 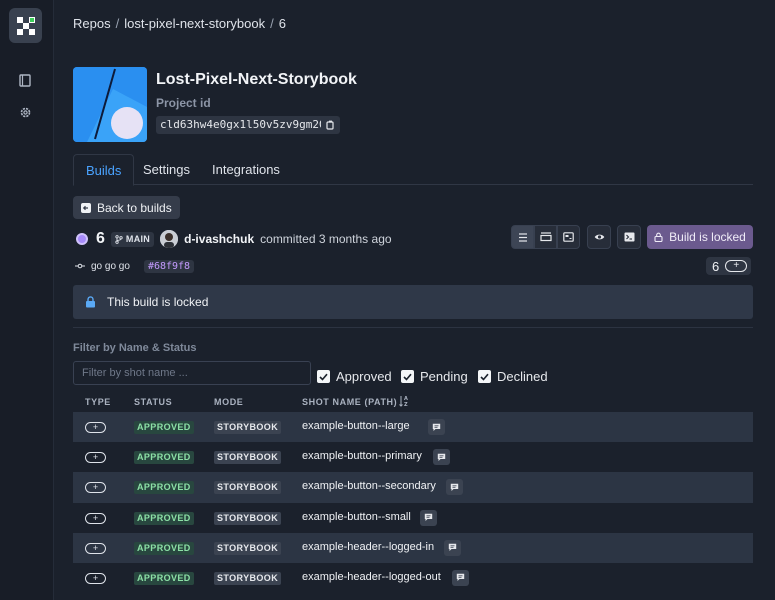 I want to click on overlay-icon, so click(x=545, y=237).